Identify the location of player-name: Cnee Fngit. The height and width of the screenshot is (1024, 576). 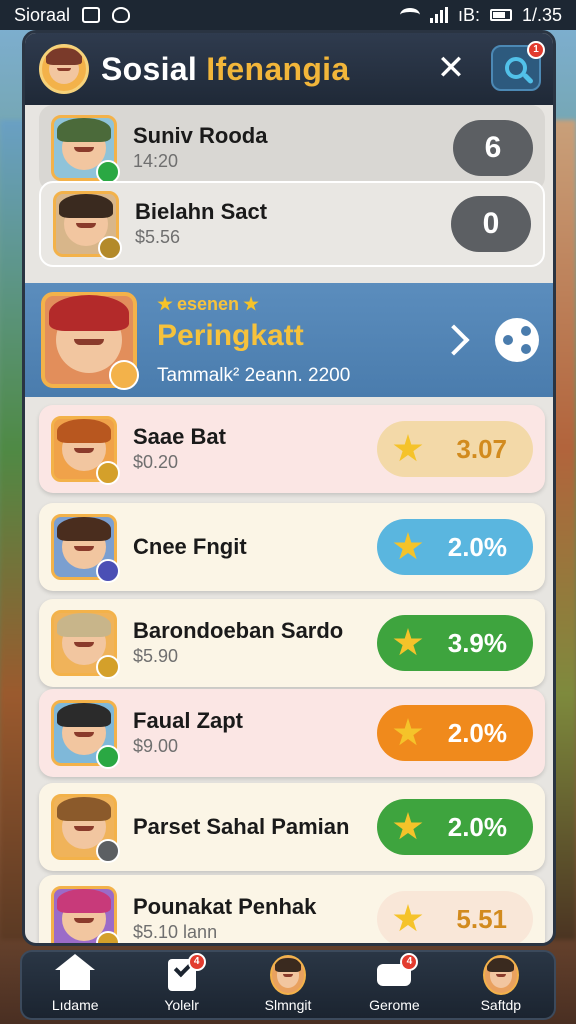
(190, 546).